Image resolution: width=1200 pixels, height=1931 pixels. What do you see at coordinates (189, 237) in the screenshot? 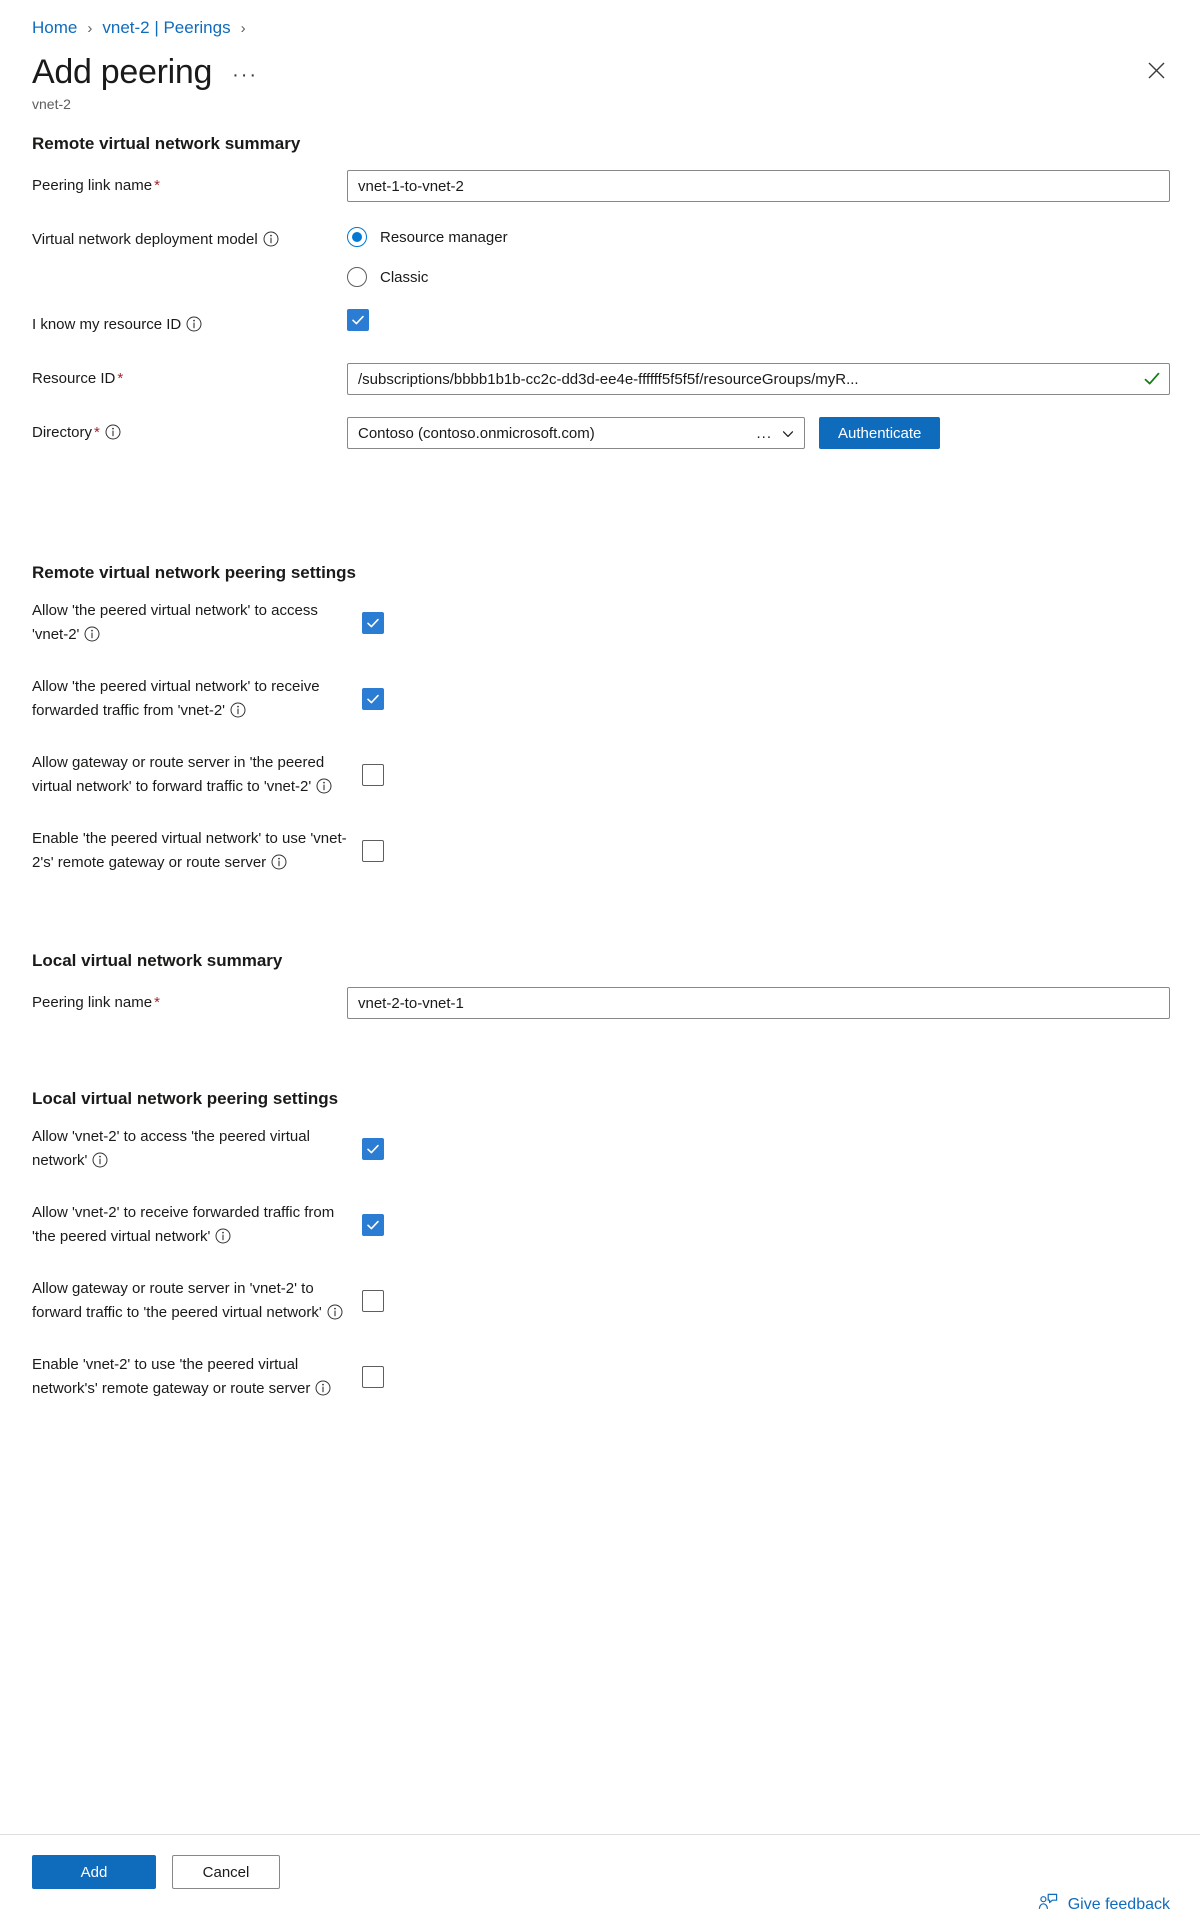
I see `label-deployment-model: Virtual network deployment model` at bounding box center [189, 237].